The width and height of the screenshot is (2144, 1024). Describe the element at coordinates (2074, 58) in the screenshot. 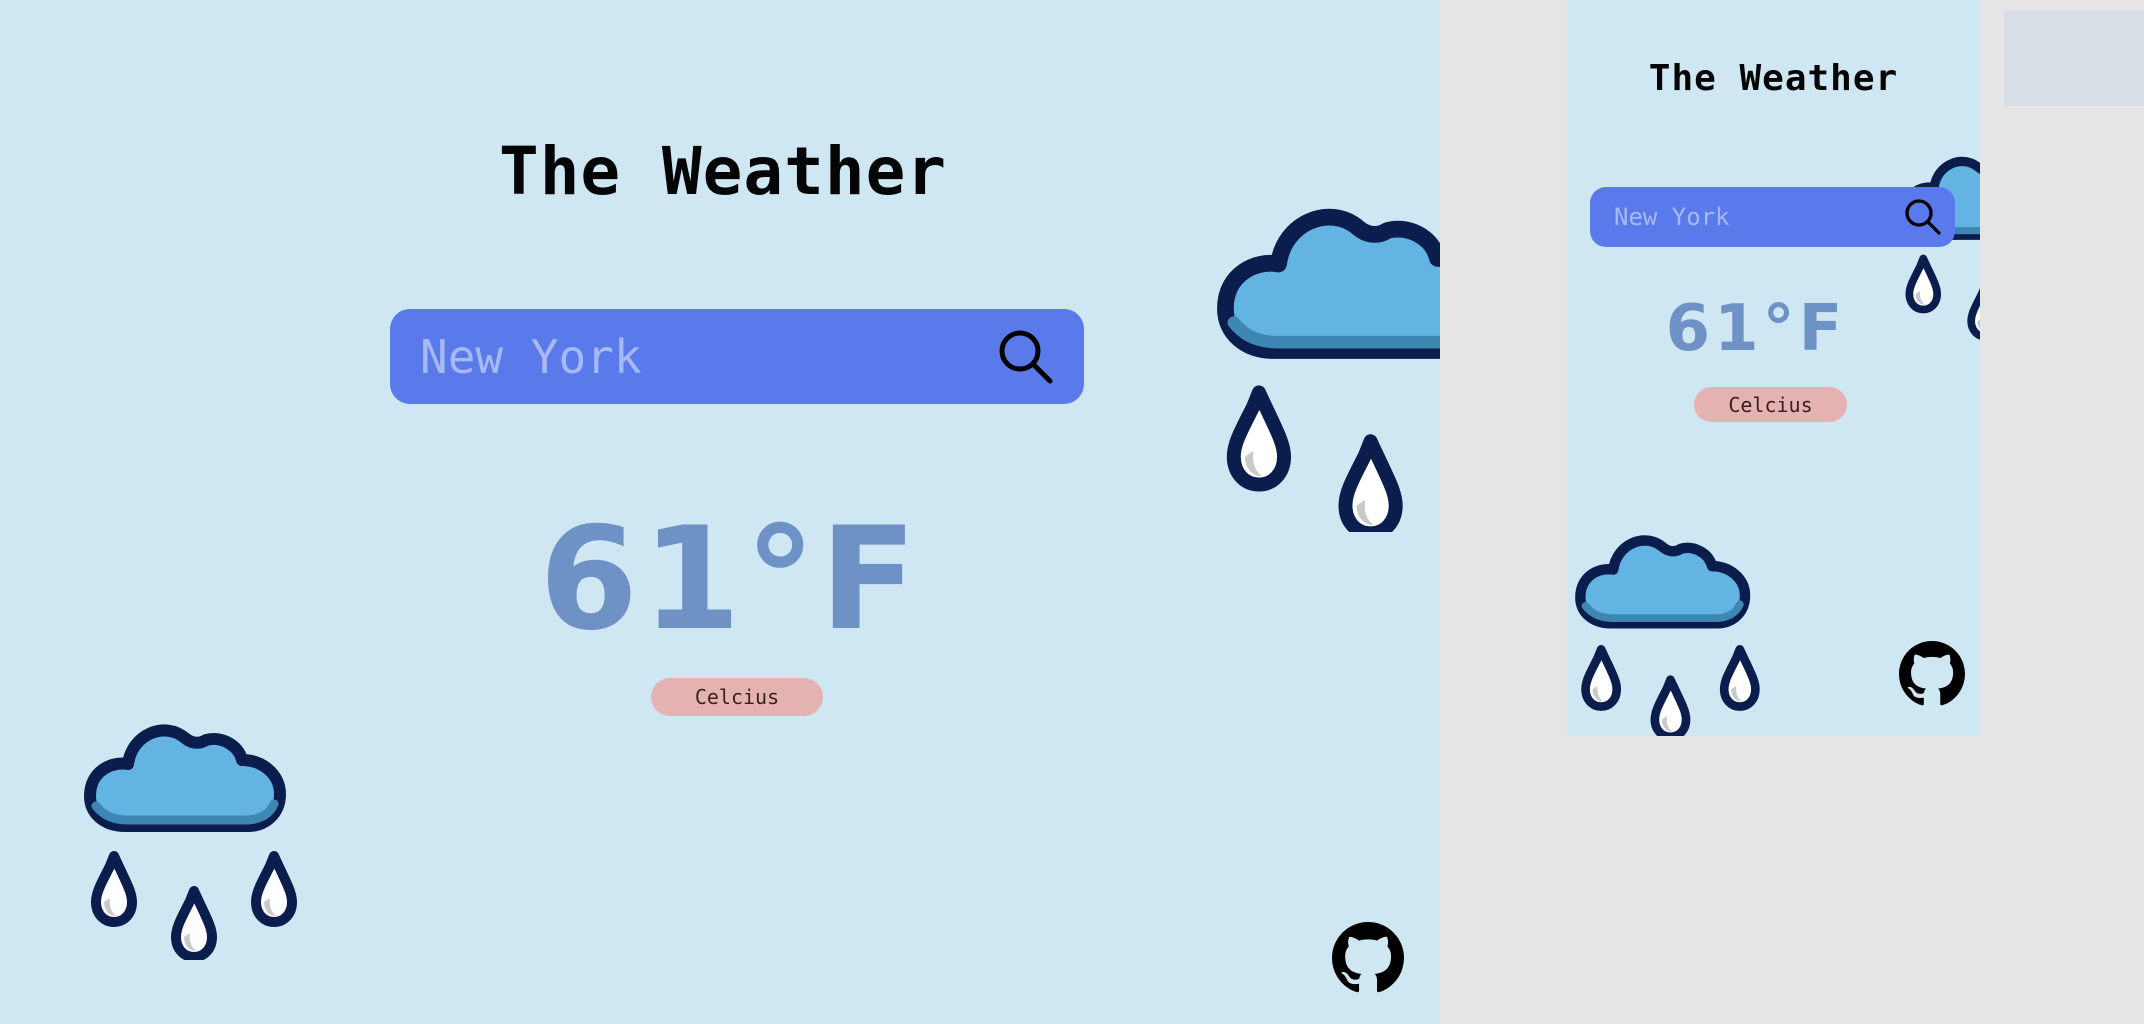

I see `placeholder-panel` at that location.